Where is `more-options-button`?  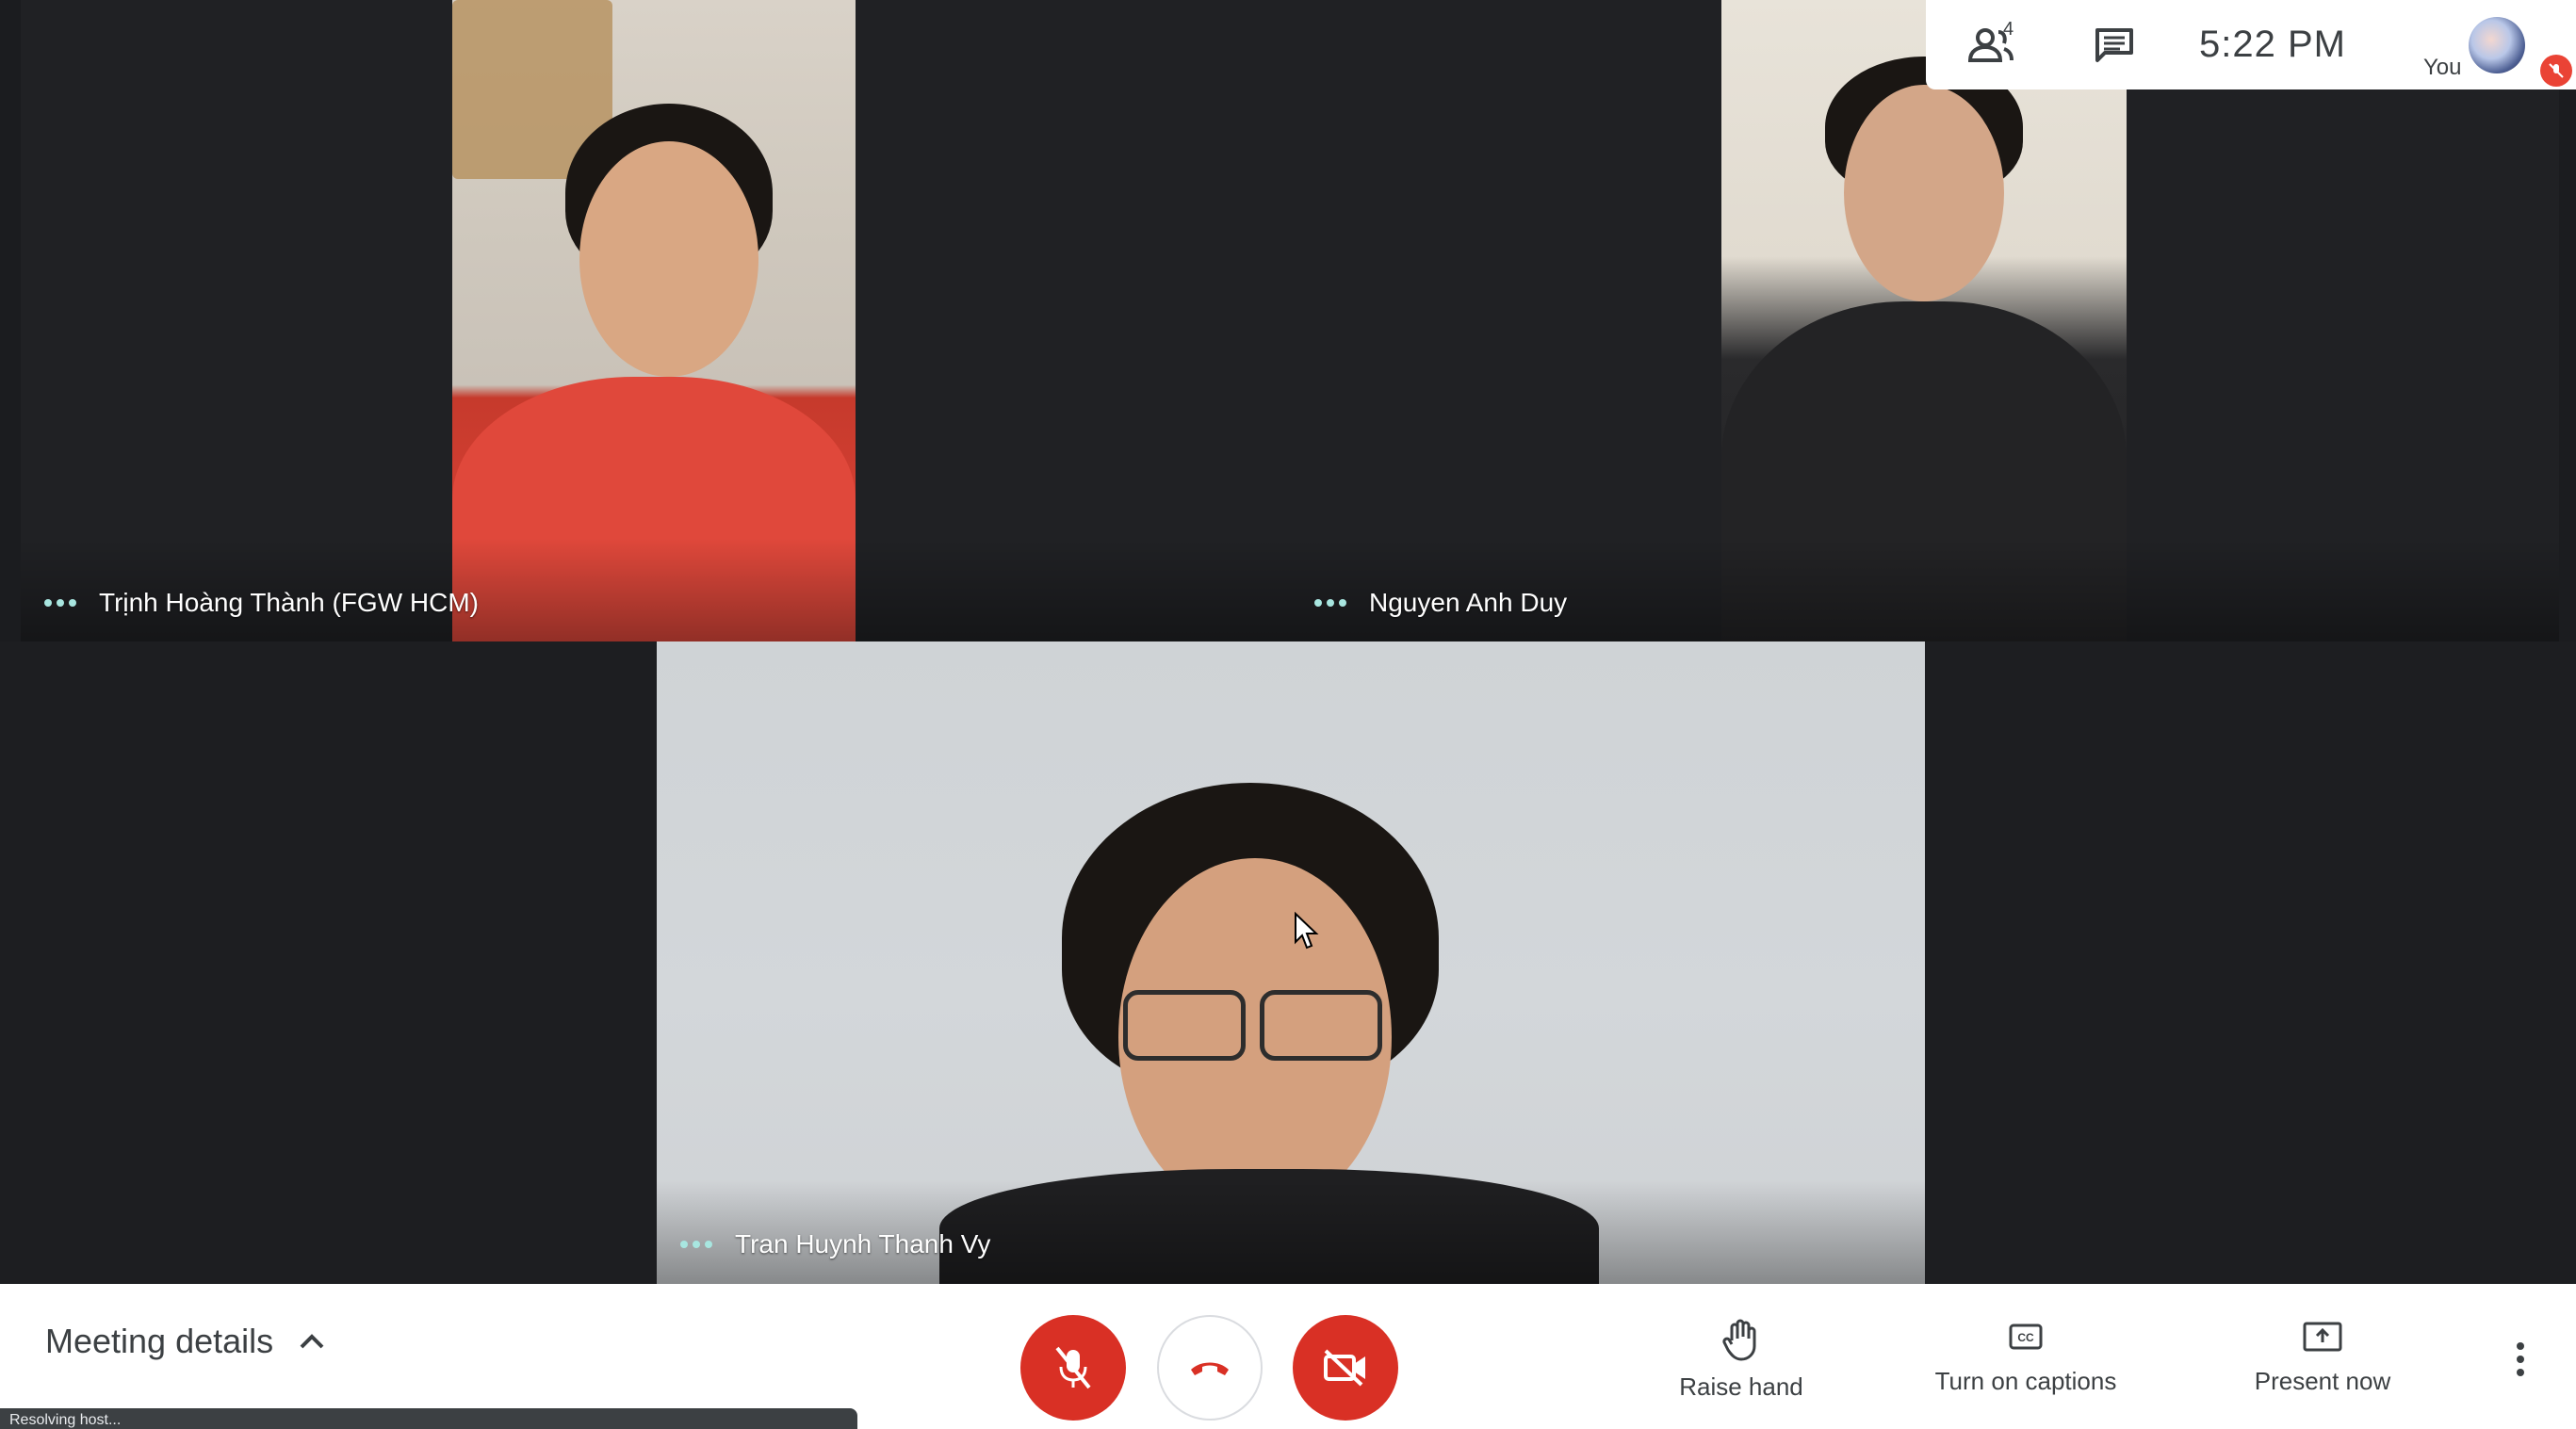
more-options-button is located at coordinates (2520, 1359).